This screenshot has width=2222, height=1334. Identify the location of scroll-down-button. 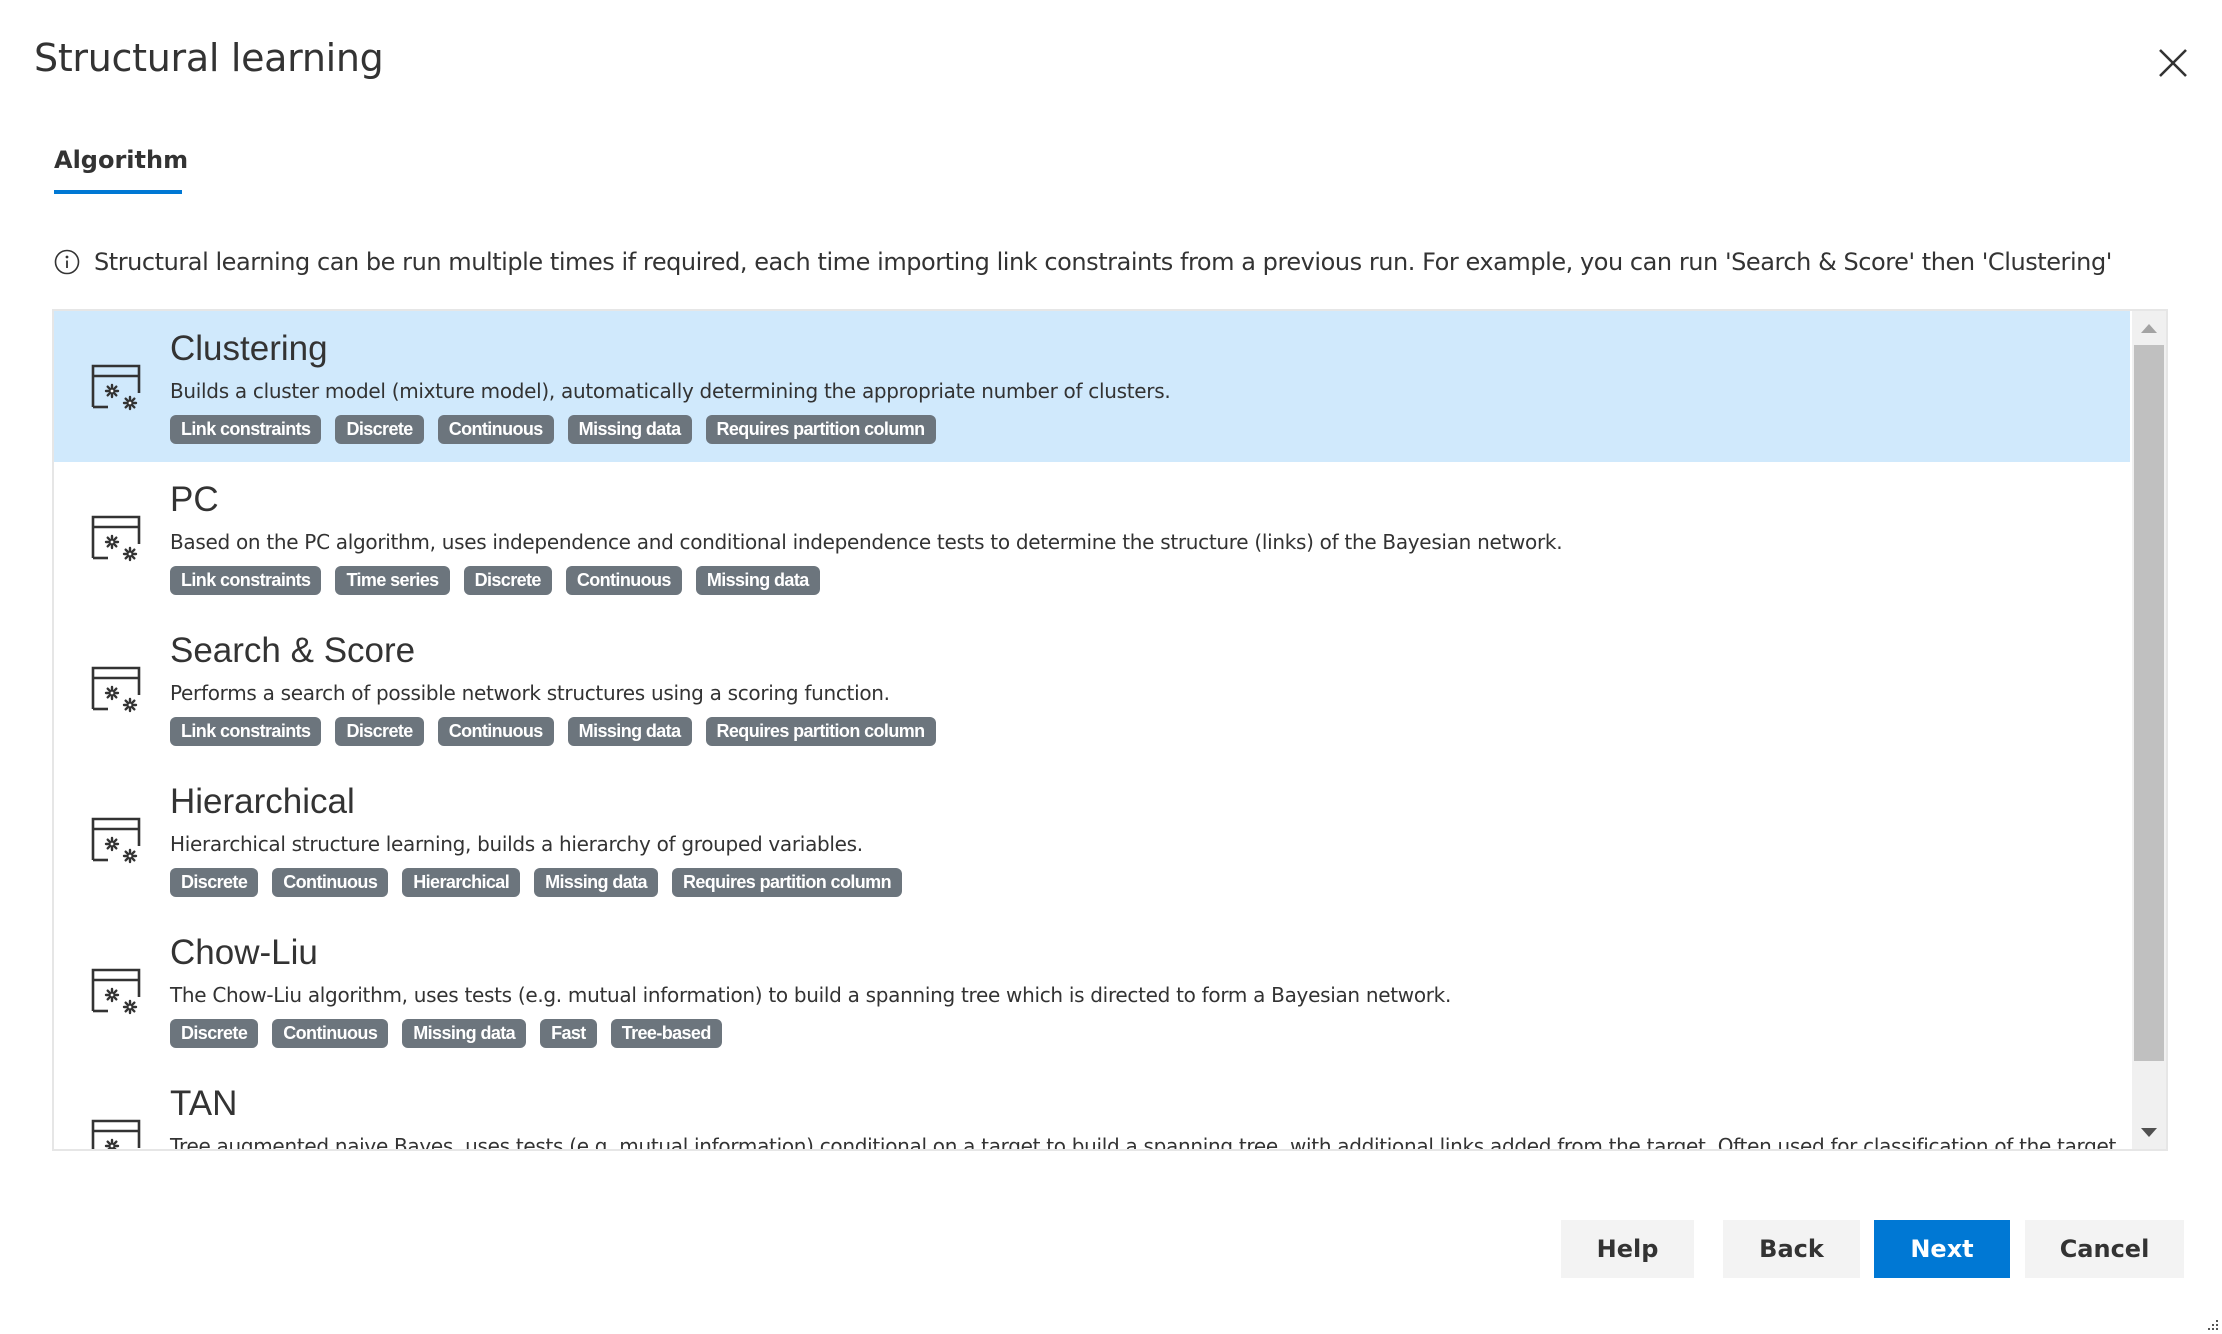
(2149, 1132).